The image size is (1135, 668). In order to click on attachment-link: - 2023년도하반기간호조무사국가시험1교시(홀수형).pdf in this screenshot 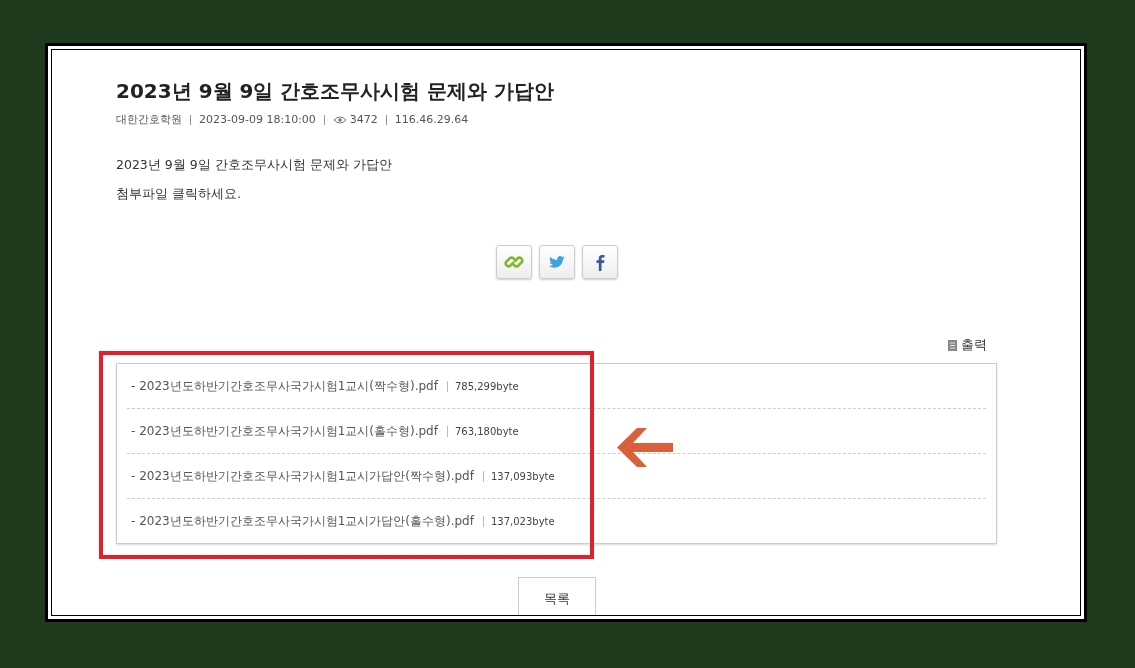, I will do `click(284, 431)`.